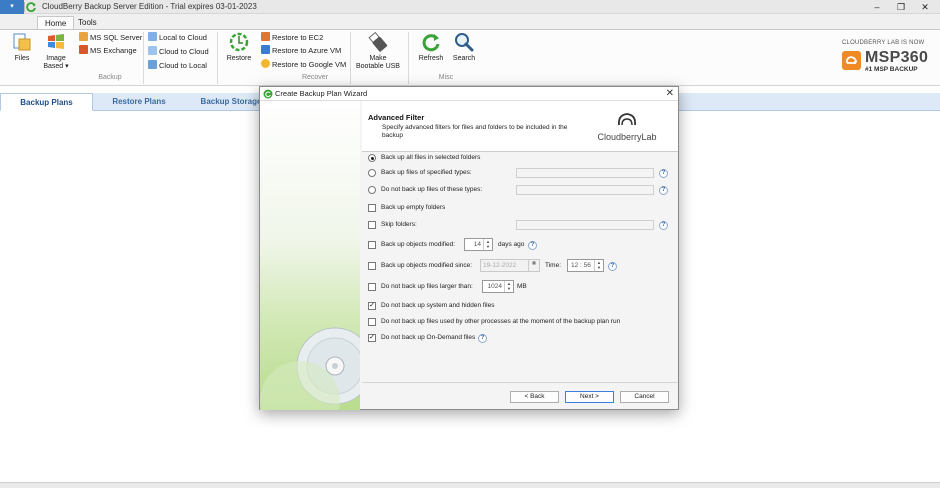 The height and width of the screenshot is (488, 940). What do you see at coordinates (883, 43) in the screenshot?
I see `brand-top-text: CLOUDBERRY LAB IS NOW` at bounding box center [883, 43].